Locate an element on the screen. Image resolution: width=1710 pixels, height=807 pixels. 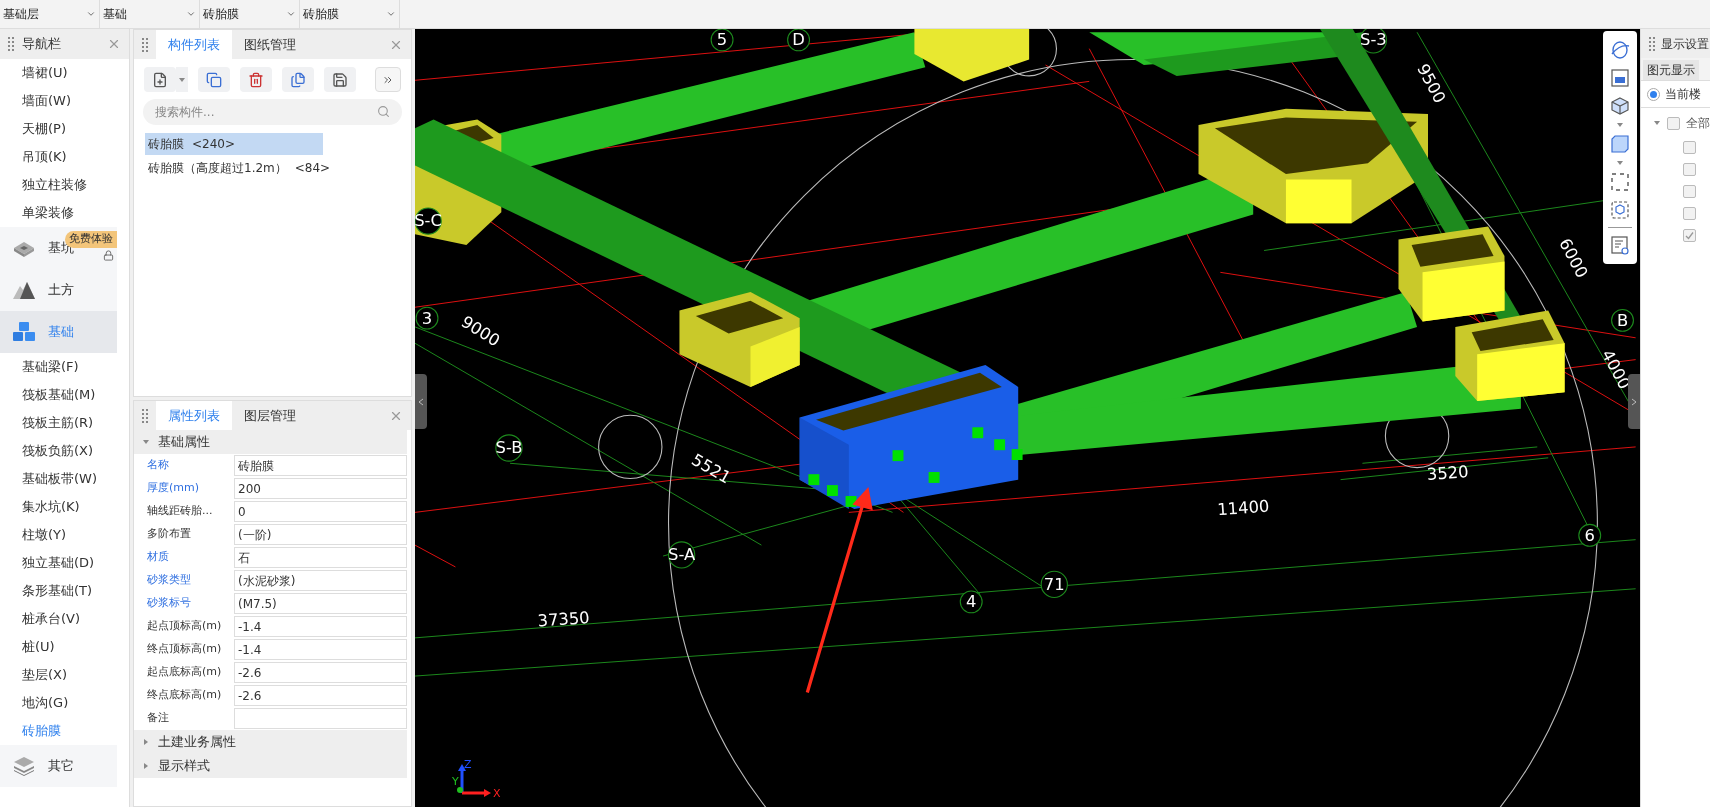
dimension-label: 6000 is located at coordinates (1573, 258).